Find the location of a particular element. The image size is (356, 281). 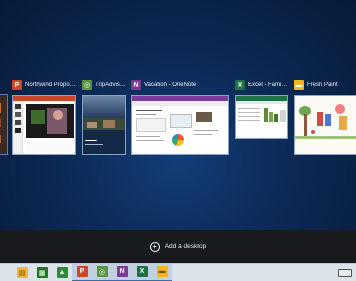

add-desktop-bar: + Add a desktop is located at coordinates (178, 246).